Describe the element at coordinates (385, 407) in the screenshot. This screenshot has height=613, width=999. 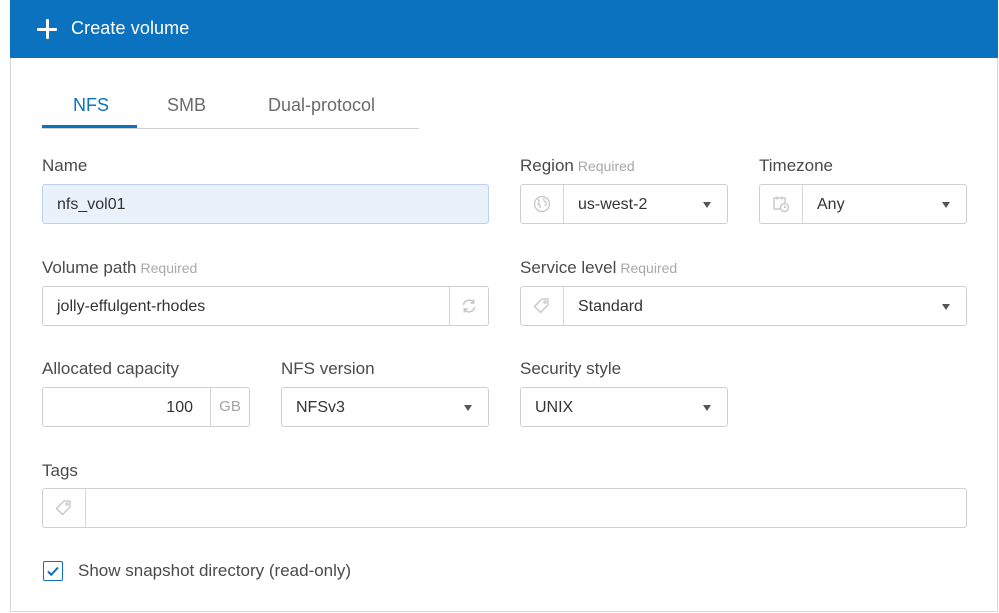
I see `nfs-version-select: NFSv3` at that location.